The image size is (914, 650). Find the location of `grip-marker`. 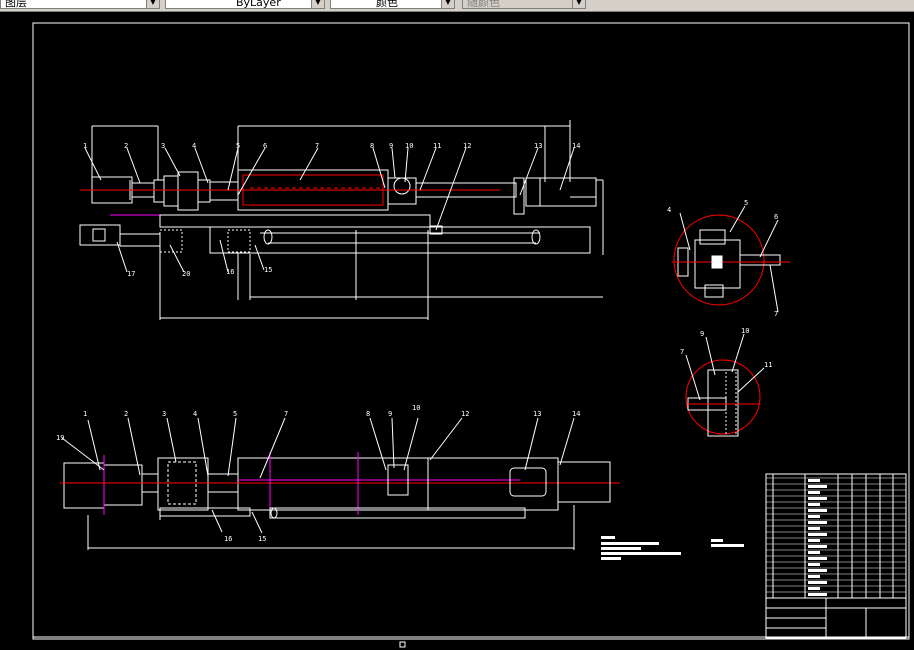

grip-marker is located at coordinates (402, 644).